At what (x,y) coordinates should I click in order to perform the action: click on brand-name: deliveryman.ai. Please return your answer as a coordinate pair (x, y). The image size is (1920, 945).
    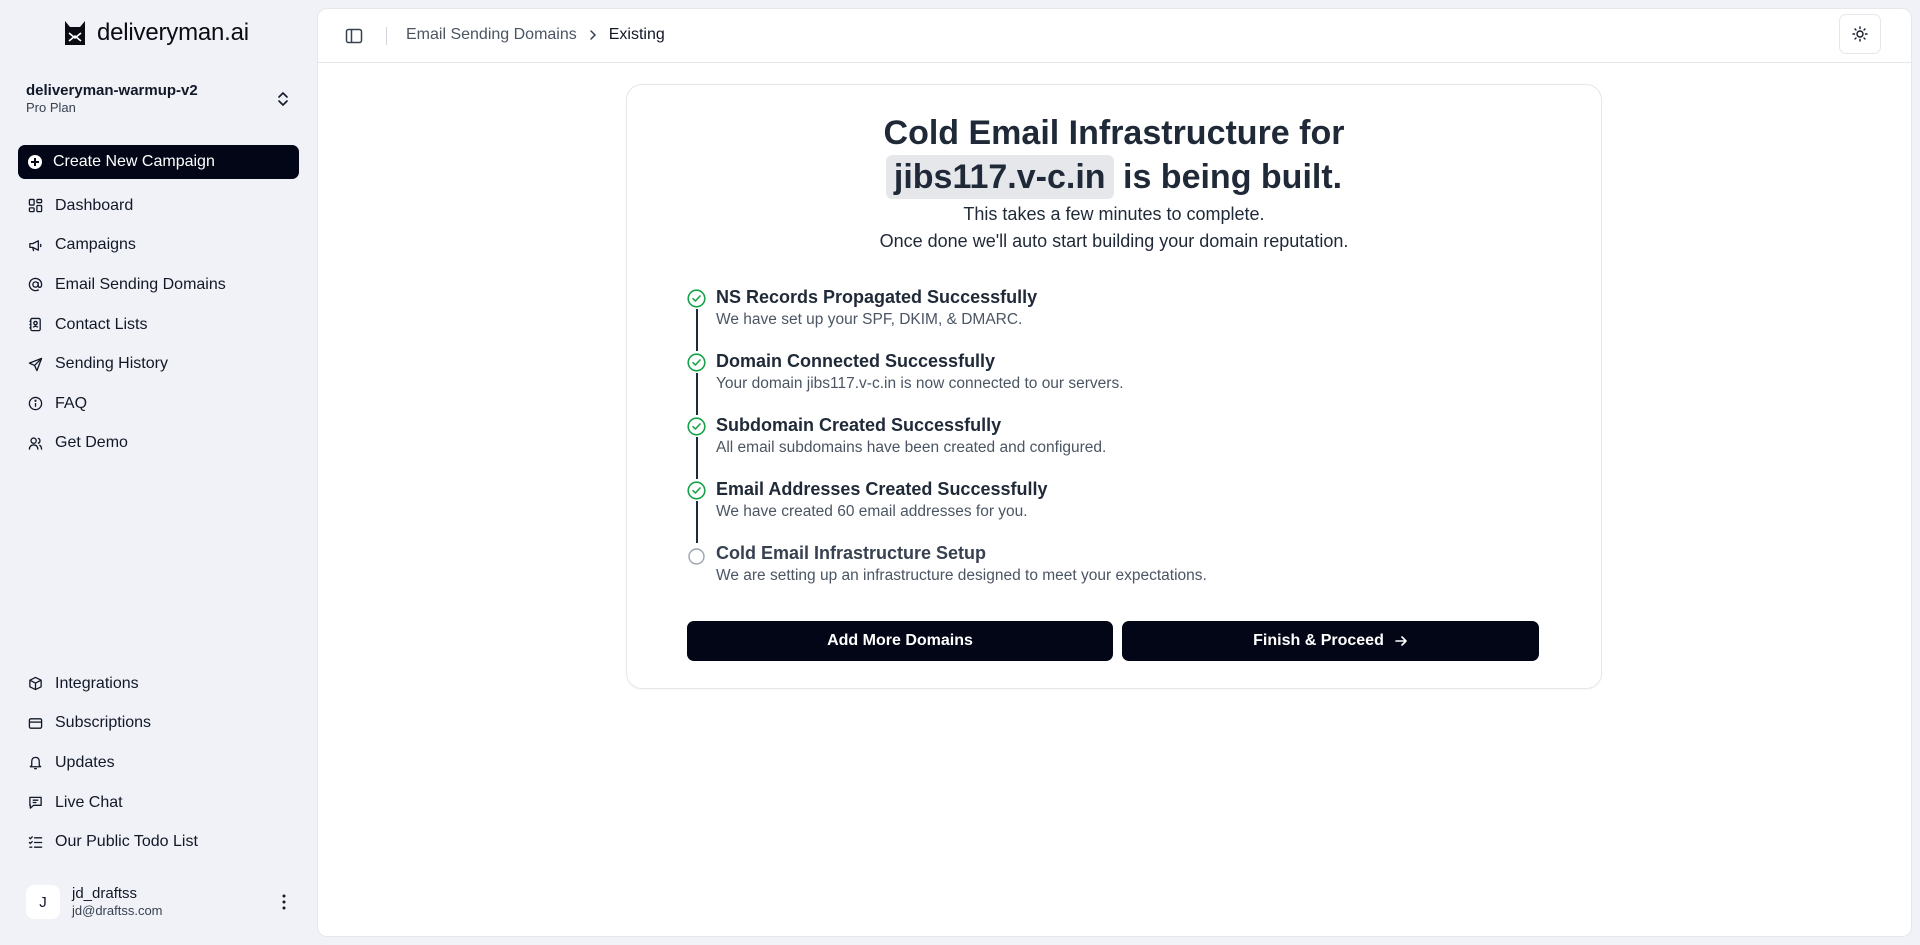
    Looking at the image, I should click on (173, 32).